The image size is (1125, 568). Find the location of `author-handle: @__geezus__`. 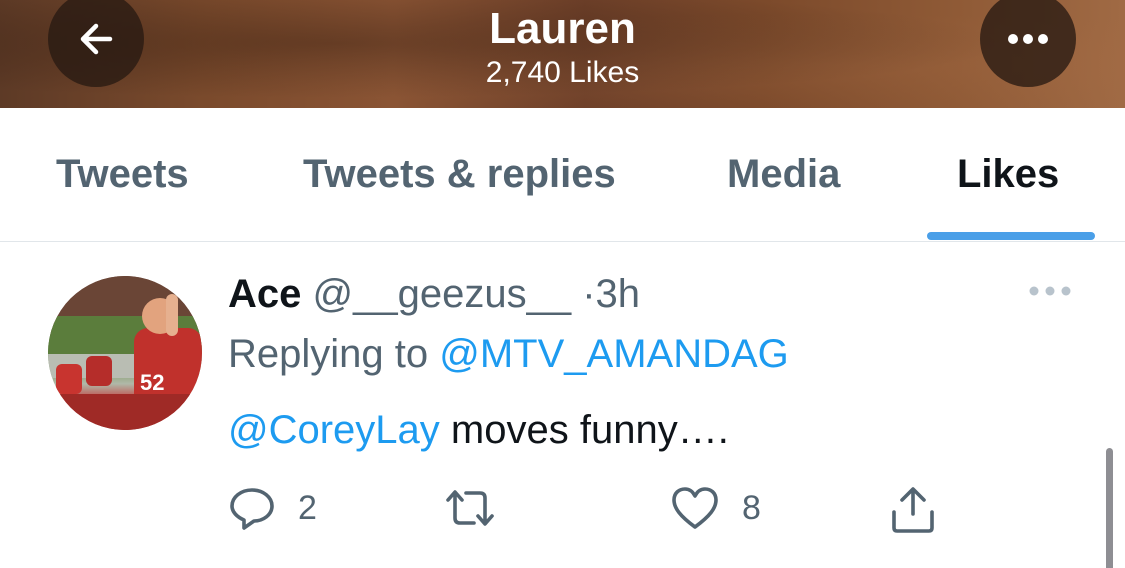

author-handle: @__geezus__ is located at coordinates (442, 294).